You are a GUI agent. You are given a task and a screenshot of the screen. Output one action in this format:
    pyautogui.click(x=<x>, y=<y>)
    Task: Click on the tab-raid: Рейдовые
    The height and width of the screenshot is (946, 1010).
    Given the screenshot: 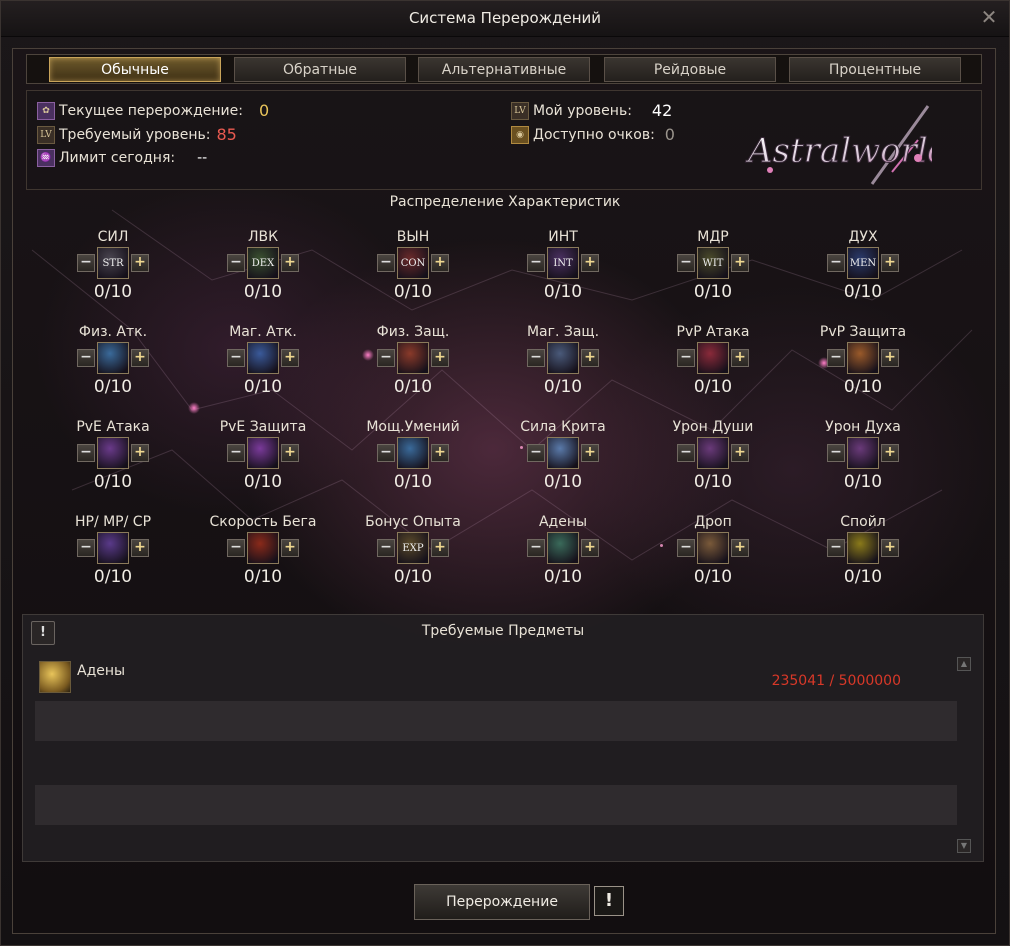 What is the action you would take?
    pyautogui.click(x=690, y=69)
    